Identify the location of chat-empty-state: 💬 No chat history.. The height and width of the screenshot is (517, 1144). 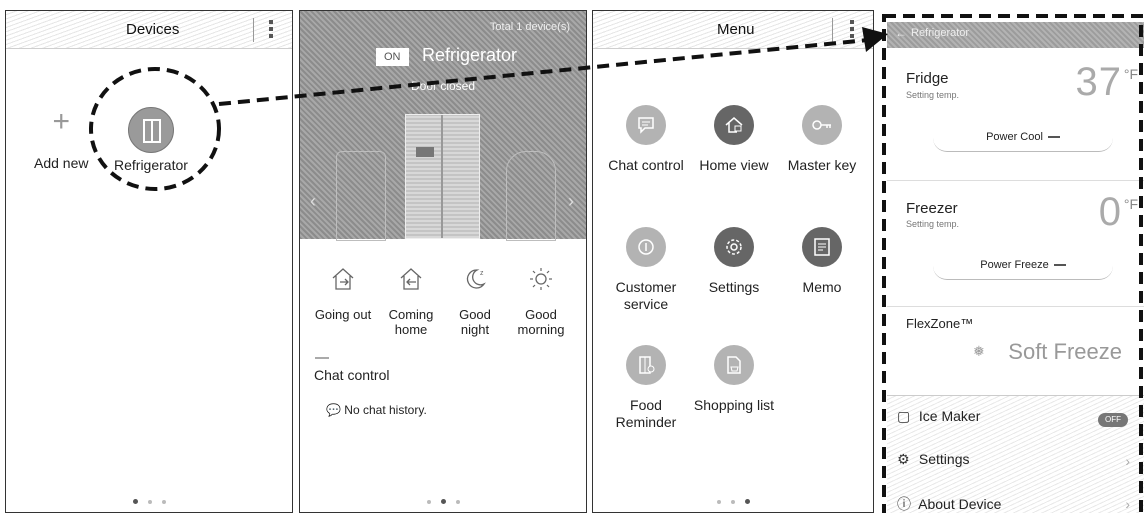
(376, 410).